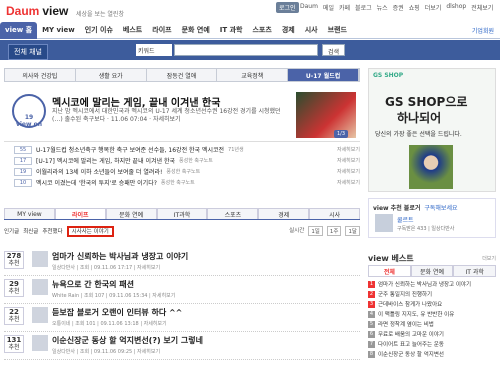 This screenshot has height=373, width=500. What do you see at coordinates (90, 231) in the screenshot?
I see `subcategory-highlight: 시사사는 이야기` at bounding box center [90, 231].